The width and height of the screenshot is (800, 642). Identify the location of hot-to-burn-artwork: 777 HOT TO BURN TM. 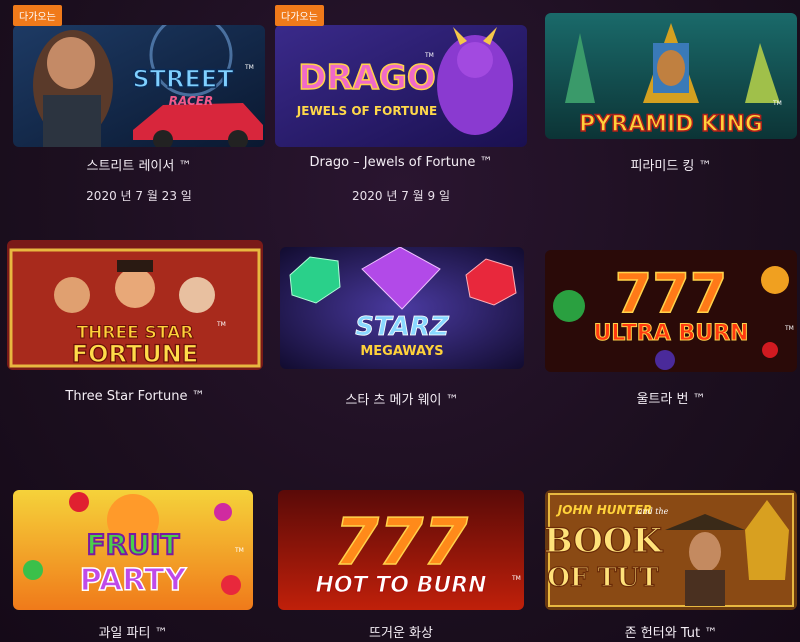
(401, 550).